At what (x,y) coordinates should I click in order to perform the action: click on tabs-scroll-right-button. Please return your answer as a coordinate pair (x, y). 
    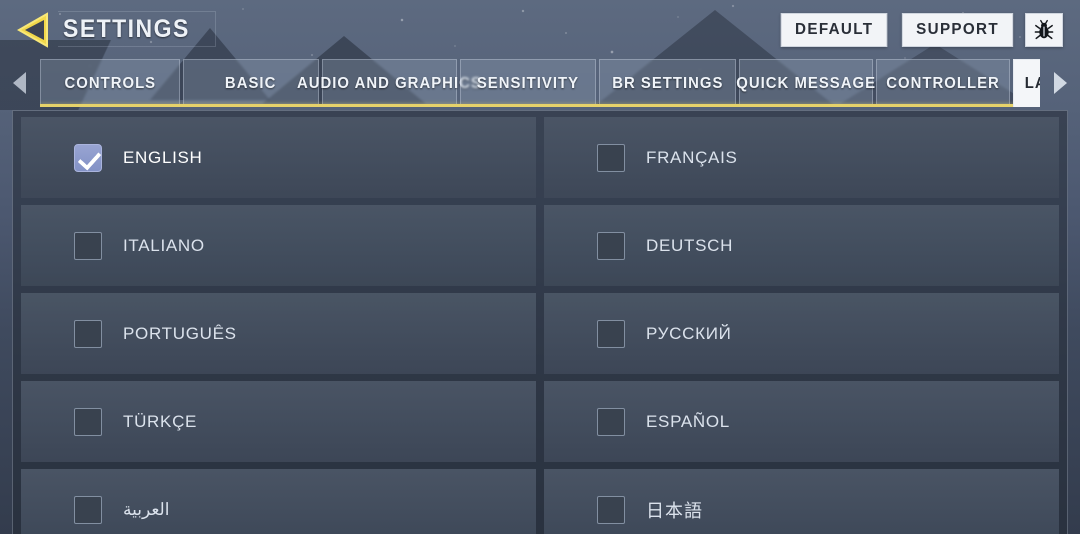
    Looking at the image, I should click on (1060, 83).